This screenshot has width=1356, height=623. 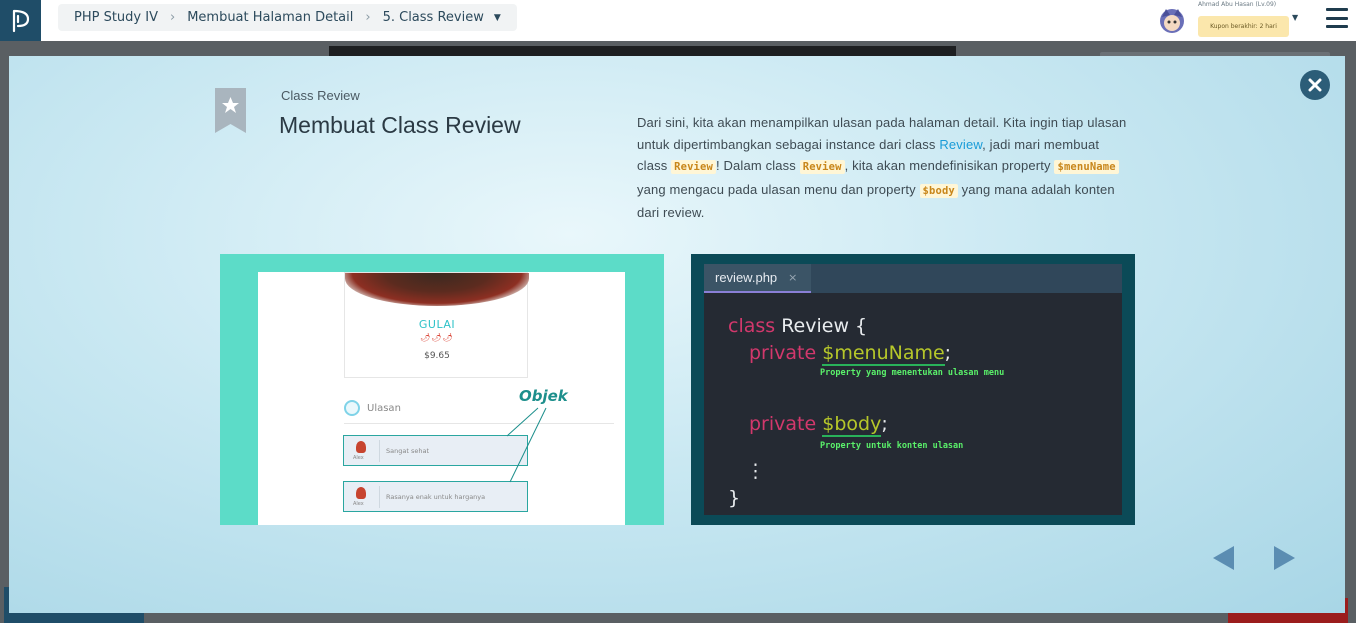 I want to click on code-text: Review {, so click(x=821, y=326).